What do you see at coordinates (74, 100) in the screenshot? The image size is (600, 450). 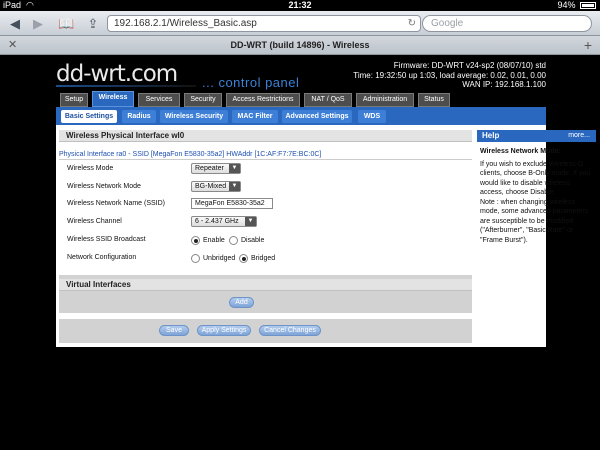 I see `tab-setup: Setup` at bounding box center [74, 100].